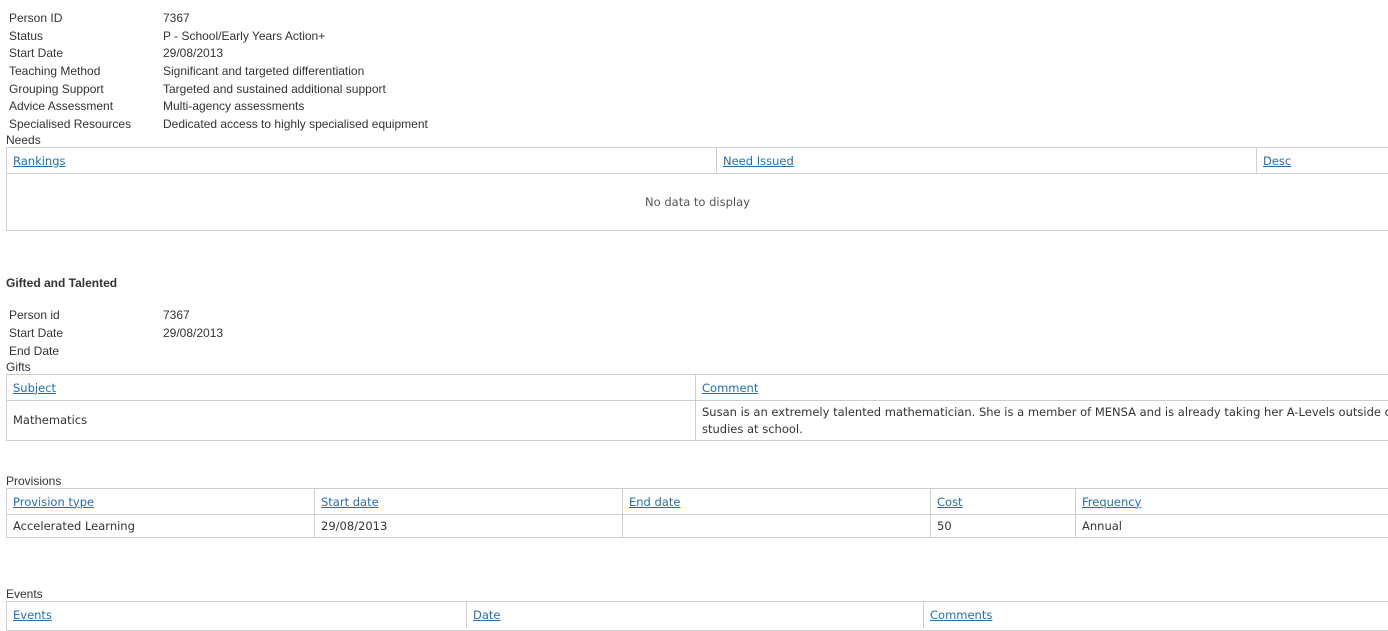  I want to click on provisions-col-frequency: Frequency, so click(1231, 501).